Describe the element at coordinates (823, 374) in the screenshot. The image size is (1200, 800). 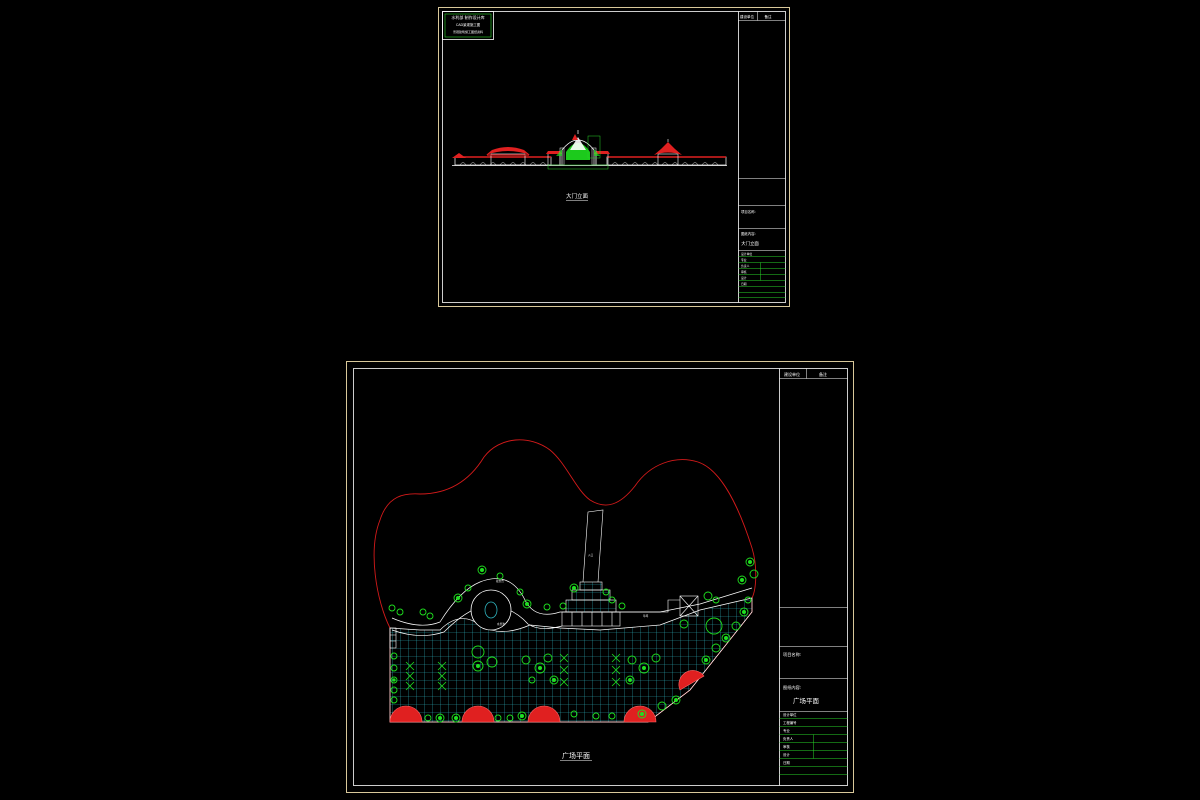
I see `sheet2-header-right: 备注` at that location.